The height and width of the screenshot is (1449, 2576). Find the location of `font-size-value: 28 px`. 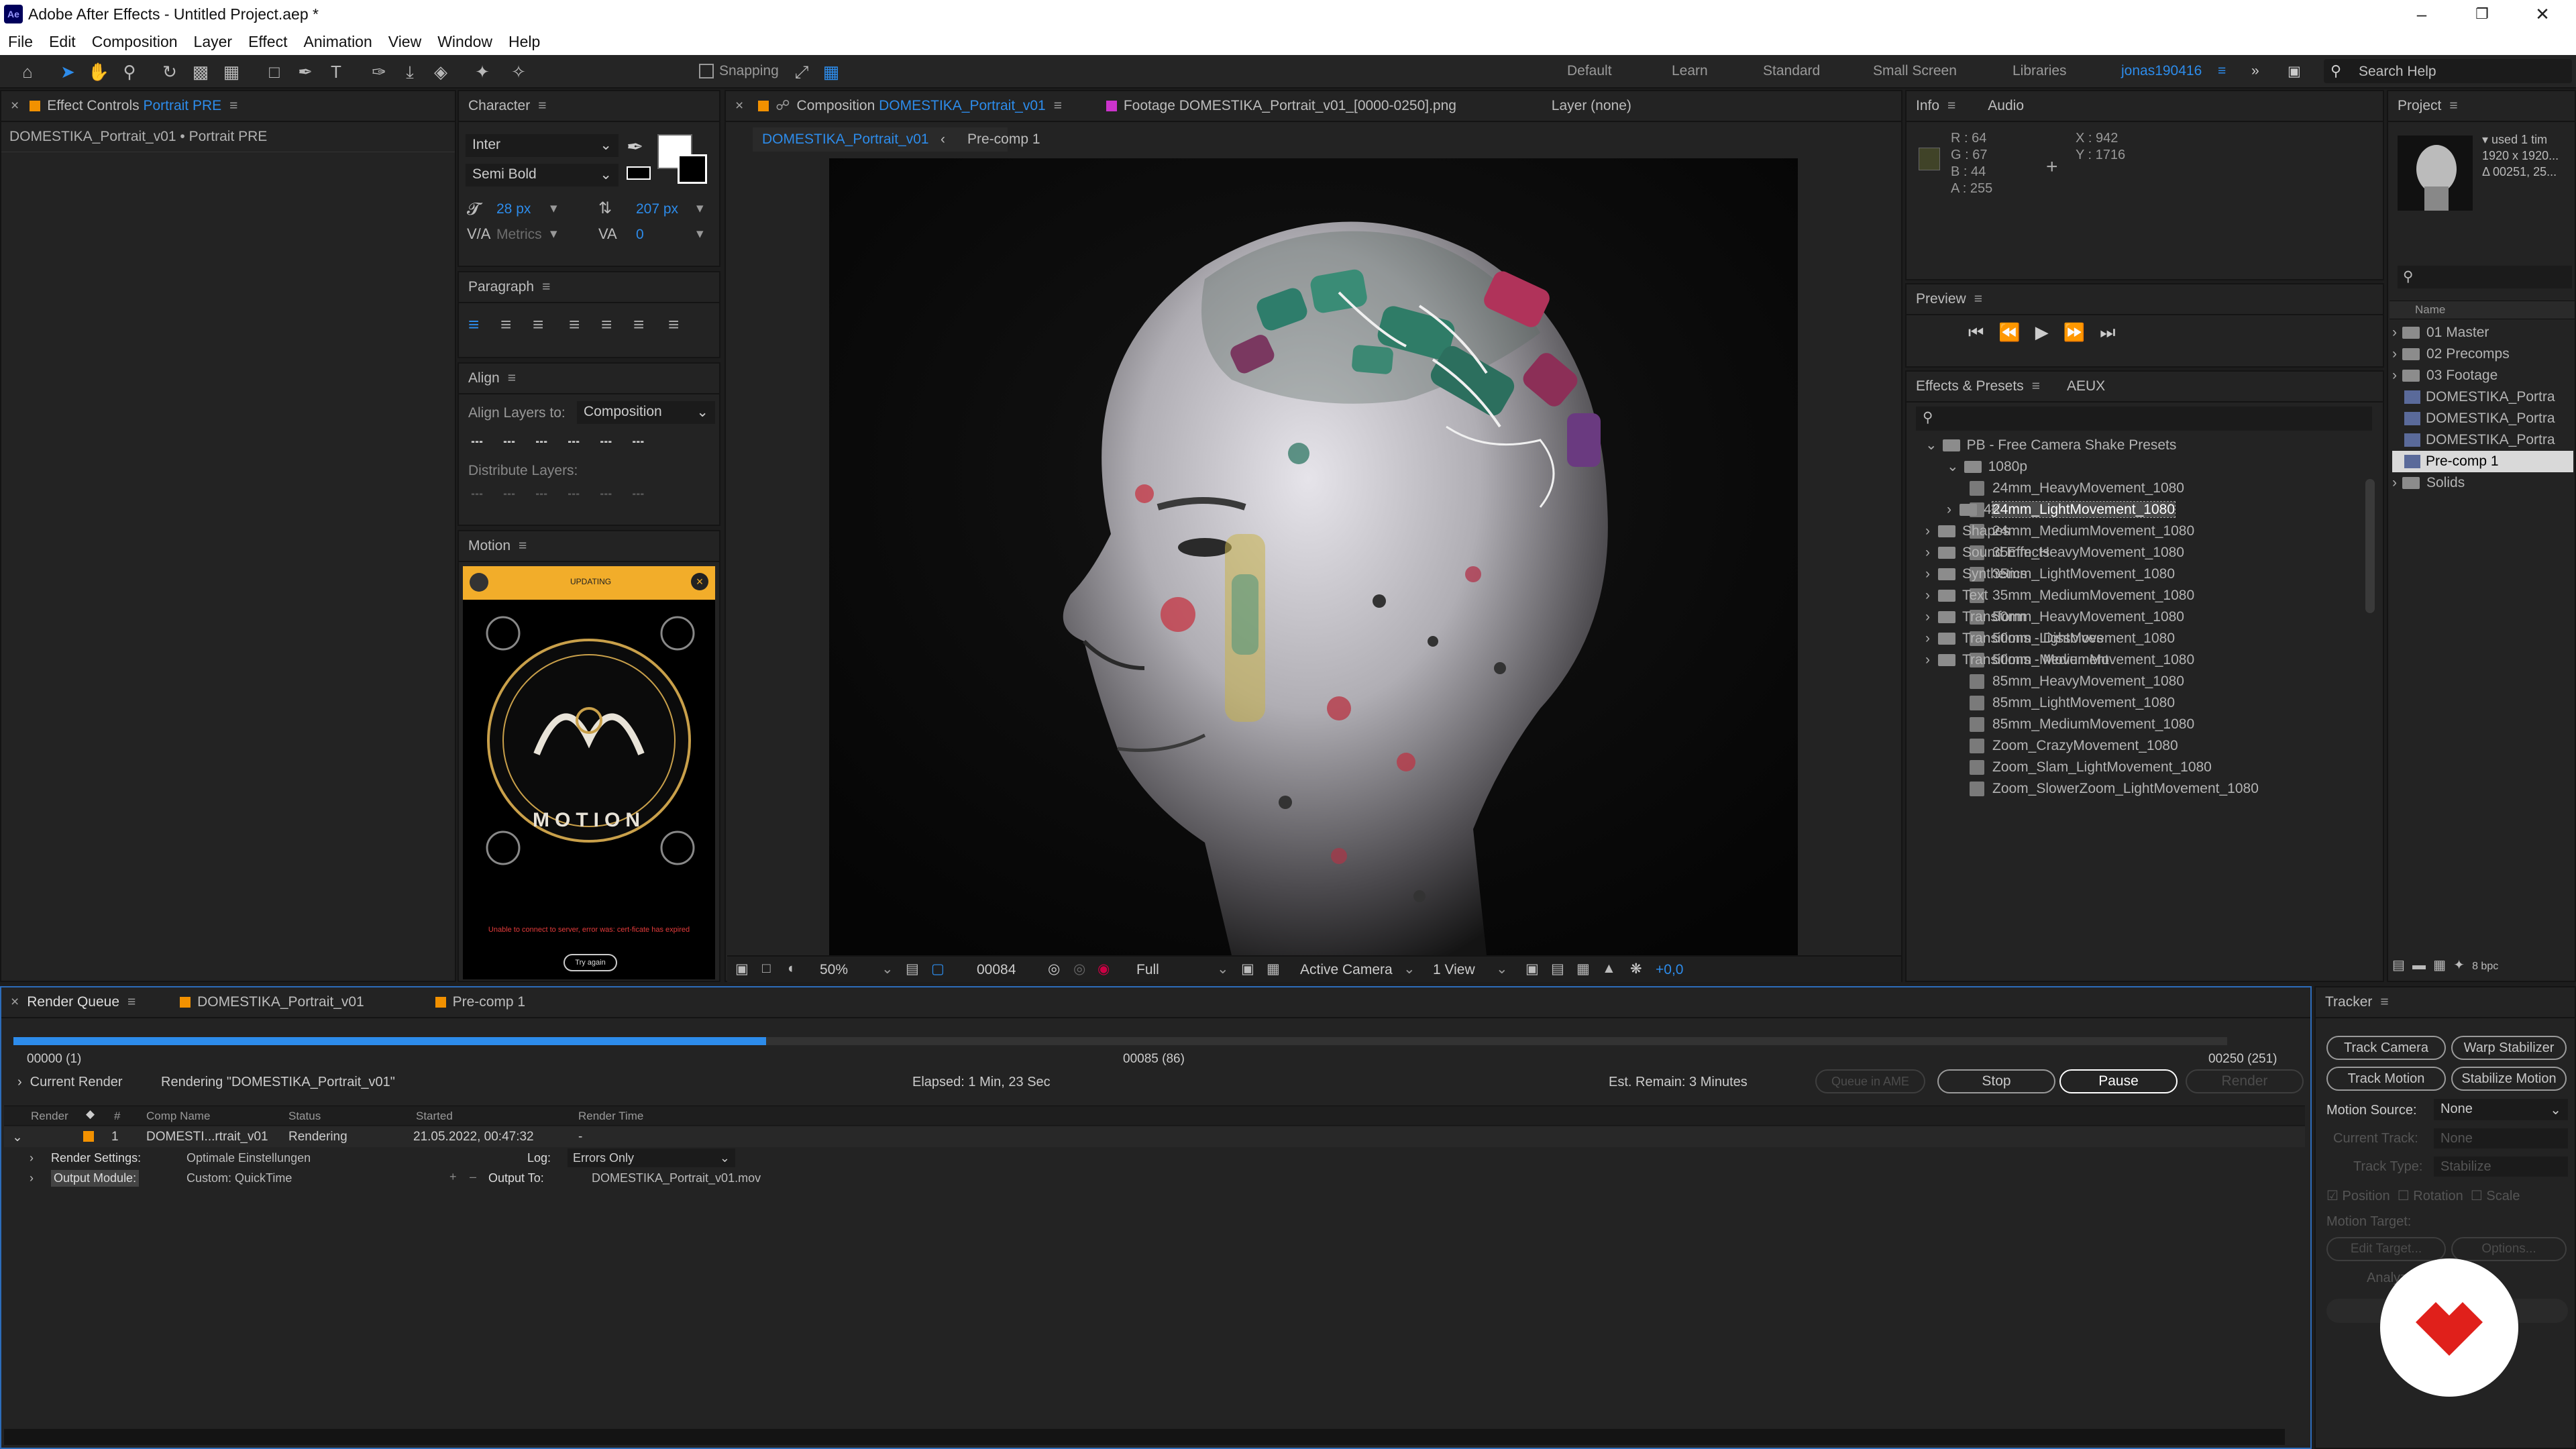

font-size-value: 28 px is located at coordinates (513, 209).